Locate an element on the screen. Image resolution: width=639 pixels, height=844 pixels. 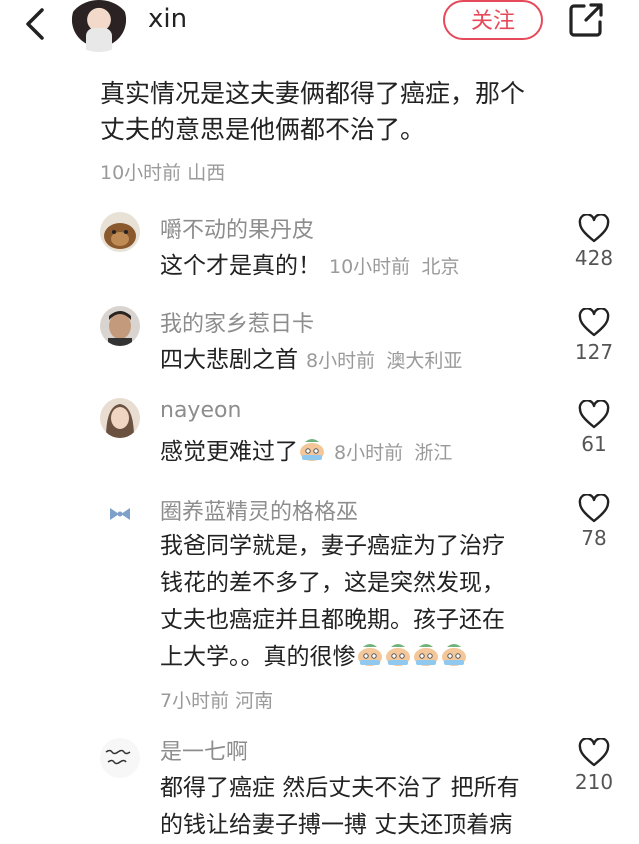
post-location: 山西 is located at coordinates (206, 173).